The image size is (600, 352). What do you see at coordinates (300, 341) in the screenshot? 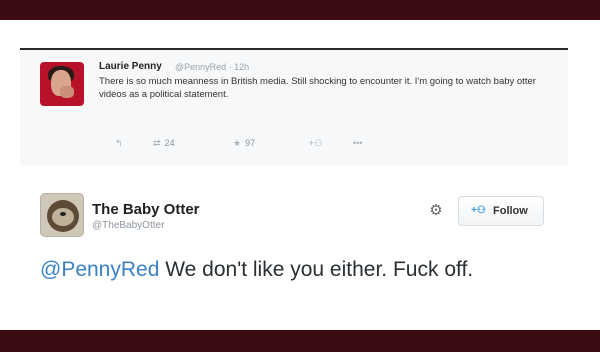
I see `bottom-frame-bar` at bounding box center [300, 341].